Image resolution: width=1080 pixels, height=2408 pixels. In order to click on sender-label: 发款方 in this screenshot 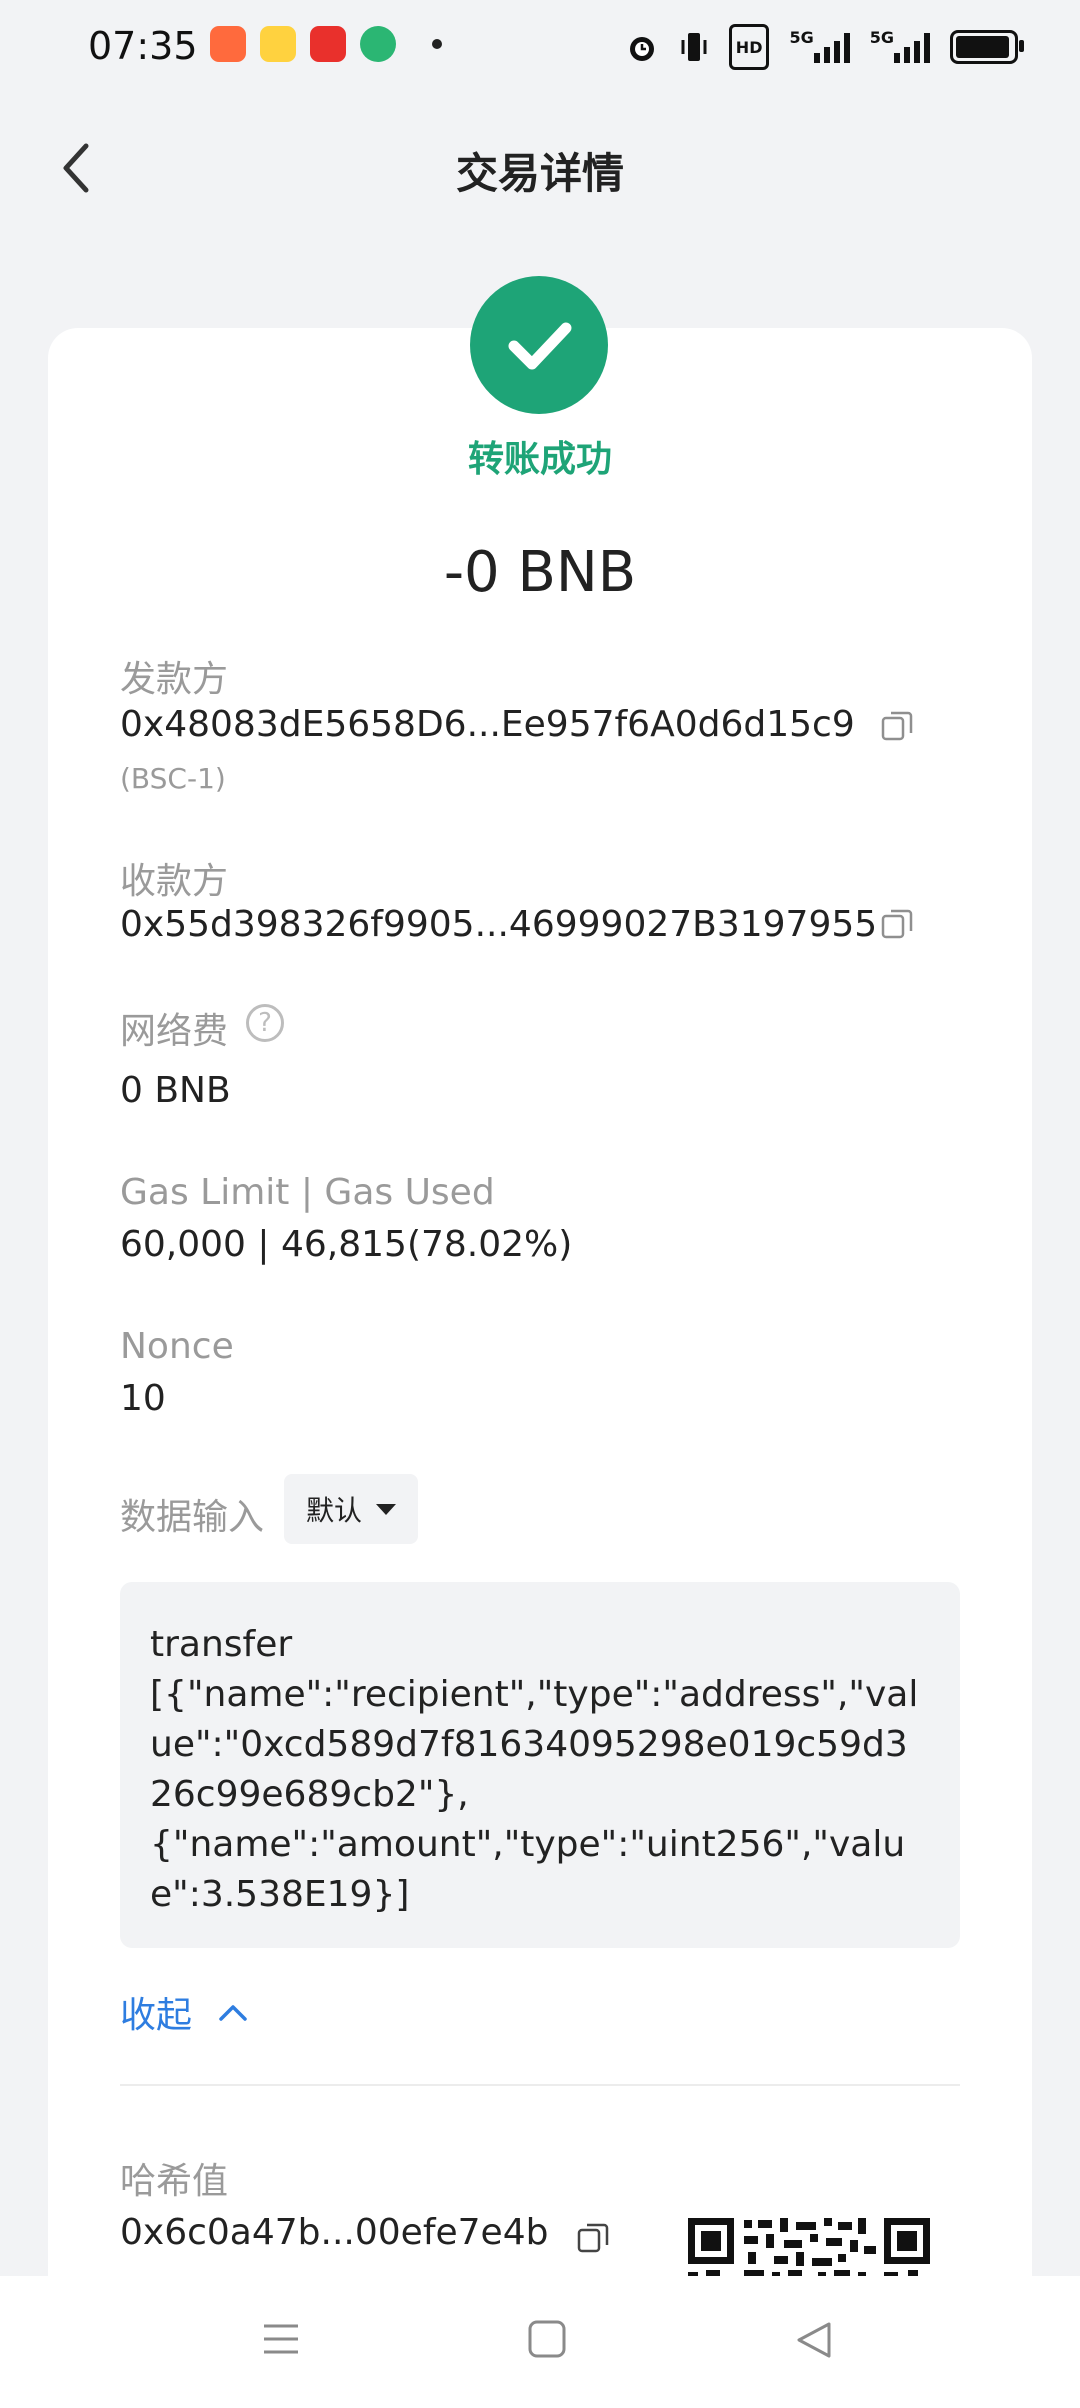, I will do `click(174, 679)`.